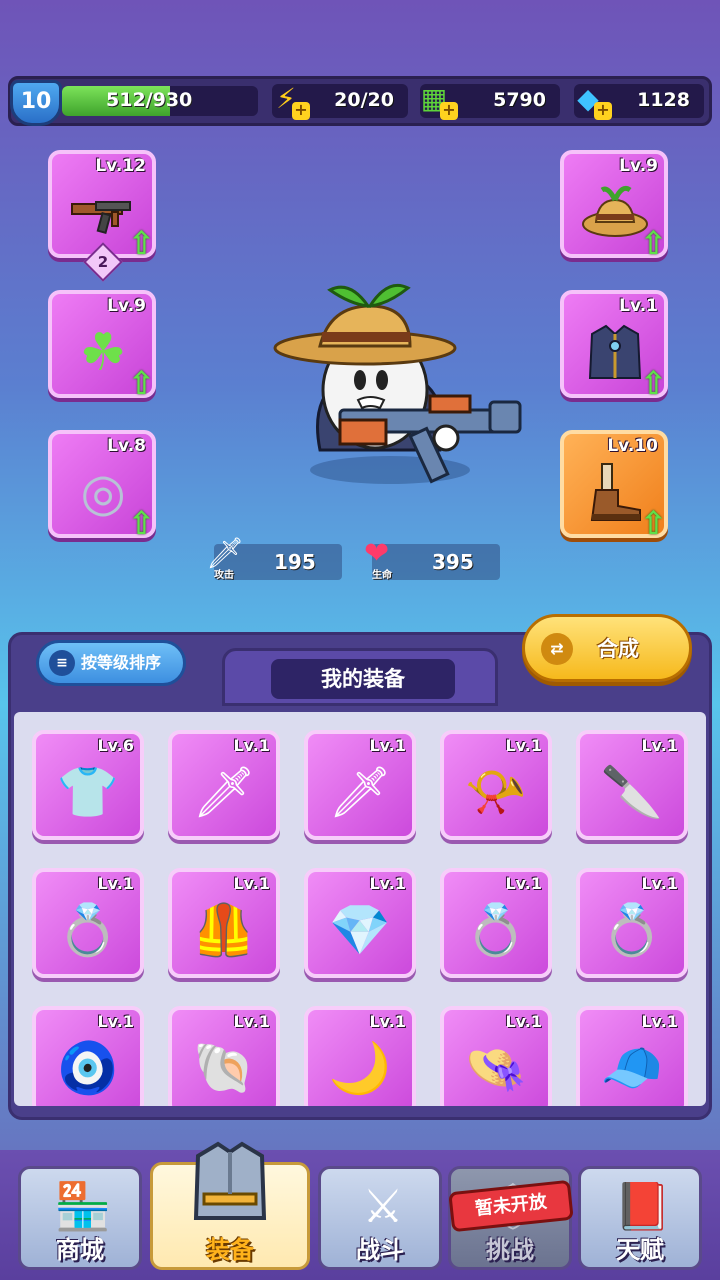 The image size is (720, 1280). I want to click on hero-character, so click(400, 385).